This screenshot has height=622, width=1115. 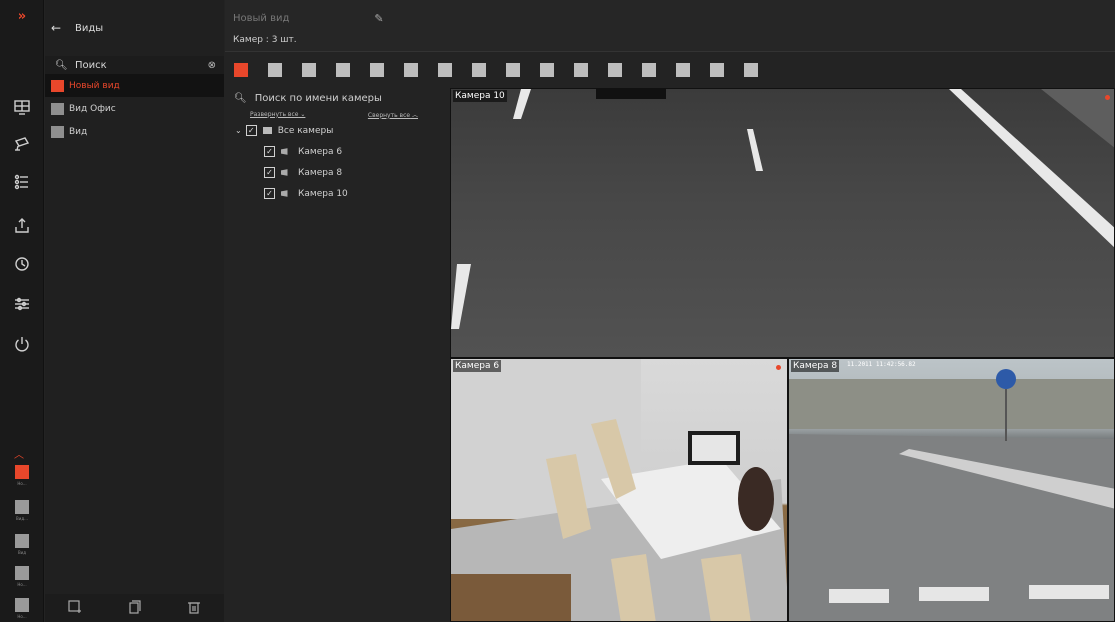 What do you see at coordinates (393, 114) in the screenshot?
I see `collapse-all-link: Свернуть все ︿` at bounding box center [393, 114].